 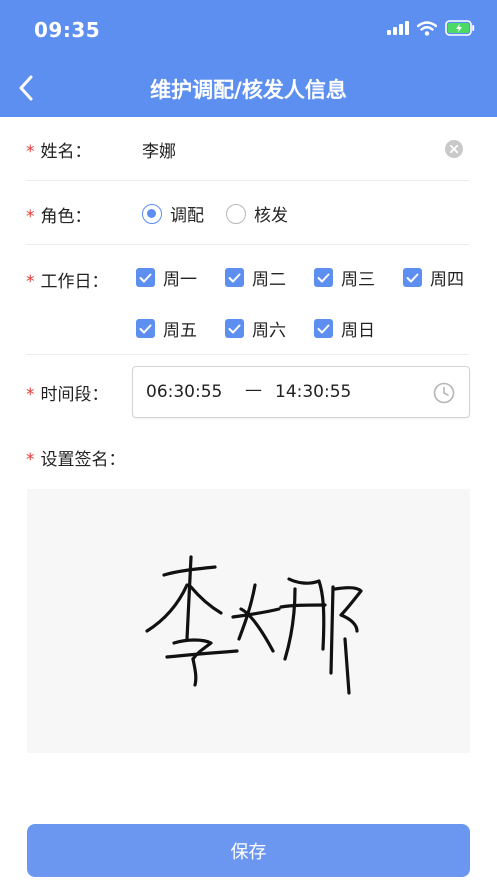 I want to click on page-title: 维护调配/核发人信息, so click(x=248, y=90).